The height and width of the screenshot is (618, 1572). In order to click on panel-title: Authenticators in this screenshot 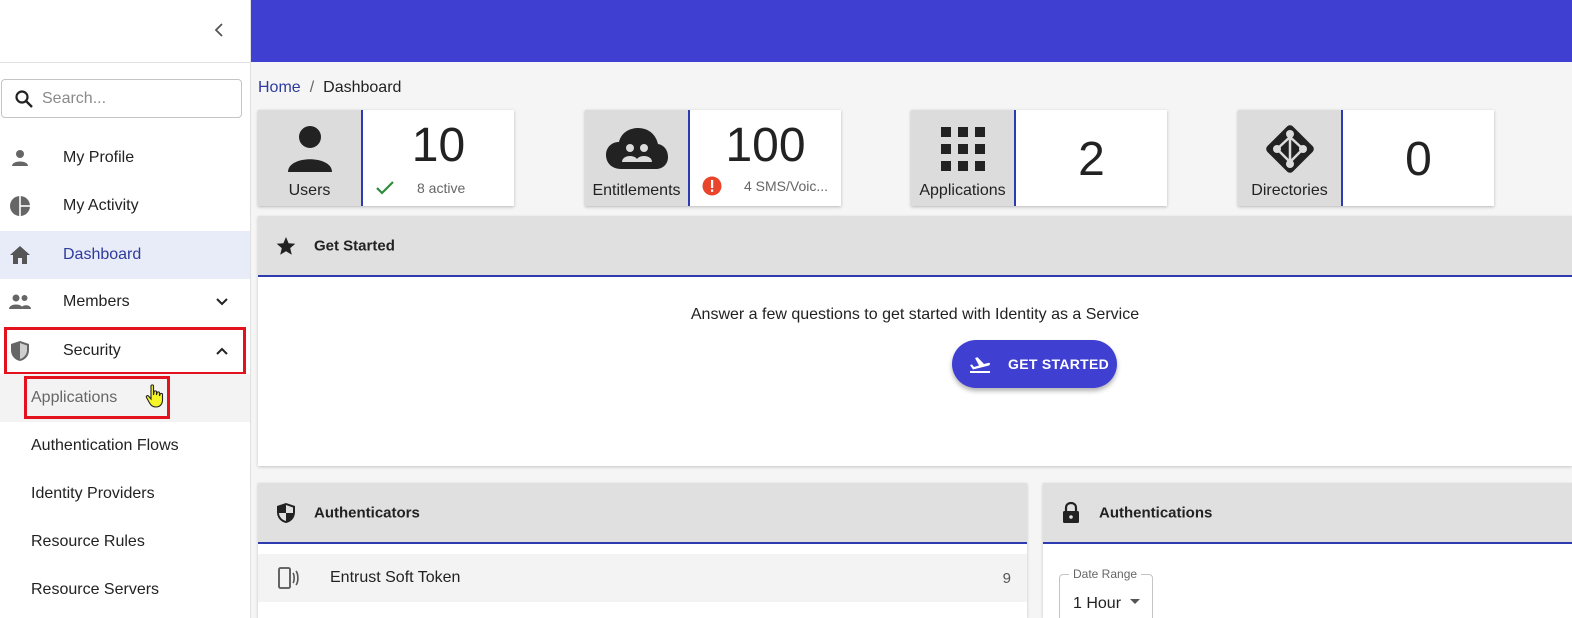, I will do `click(367, 512)`.